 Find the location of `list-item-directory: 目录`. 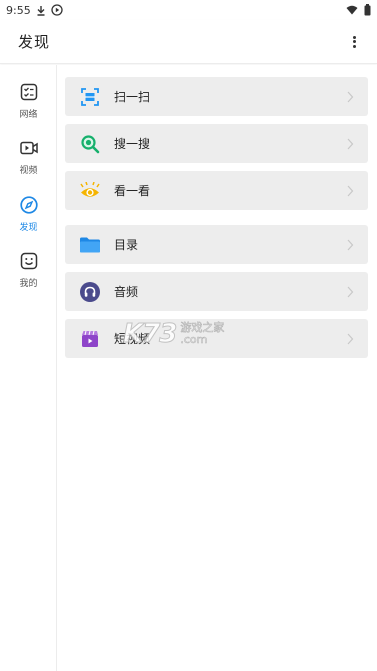

list-item-directory: 目录 is located at coordinates (216, 244).